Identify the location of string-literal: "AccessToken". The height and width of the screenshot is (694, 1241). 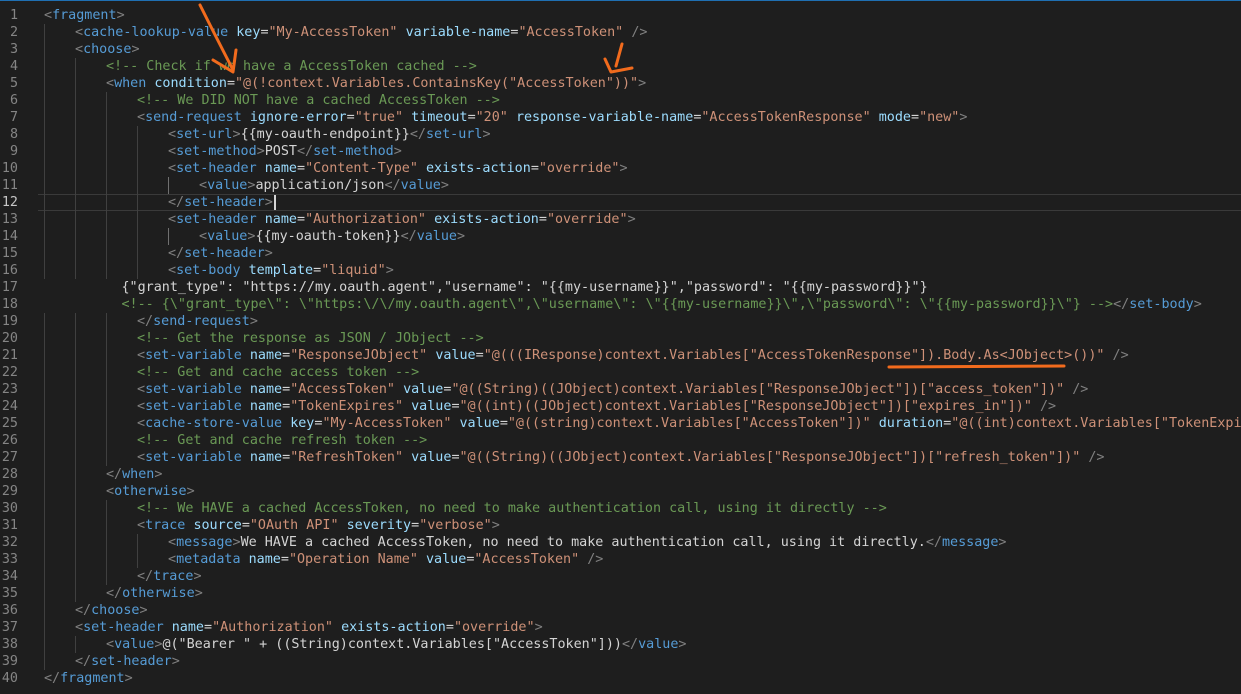
(527, 559).